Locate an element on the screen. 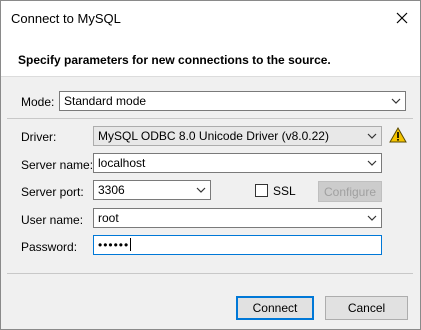  mode-select: Standard mode is located at coordinates (232, 101).